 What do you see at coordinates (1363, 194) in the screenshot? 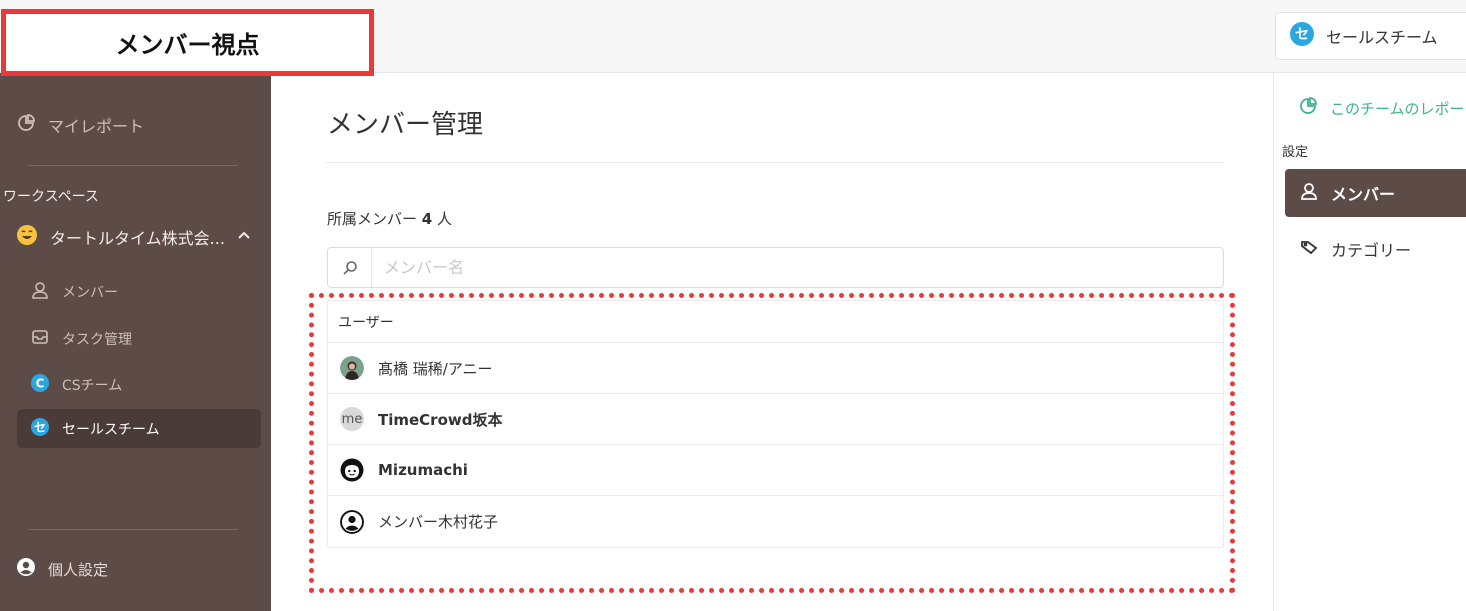
I see `settings-item-label: メンバー` at bounding box center [1363, 194].